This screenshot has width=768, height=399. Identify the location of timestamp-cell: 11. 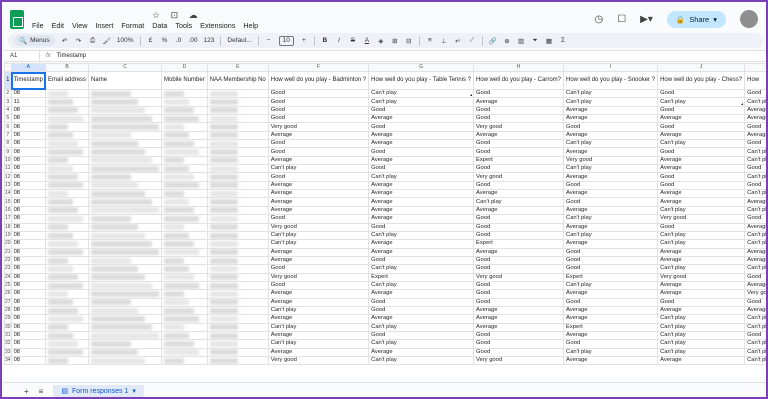
(28, 102).